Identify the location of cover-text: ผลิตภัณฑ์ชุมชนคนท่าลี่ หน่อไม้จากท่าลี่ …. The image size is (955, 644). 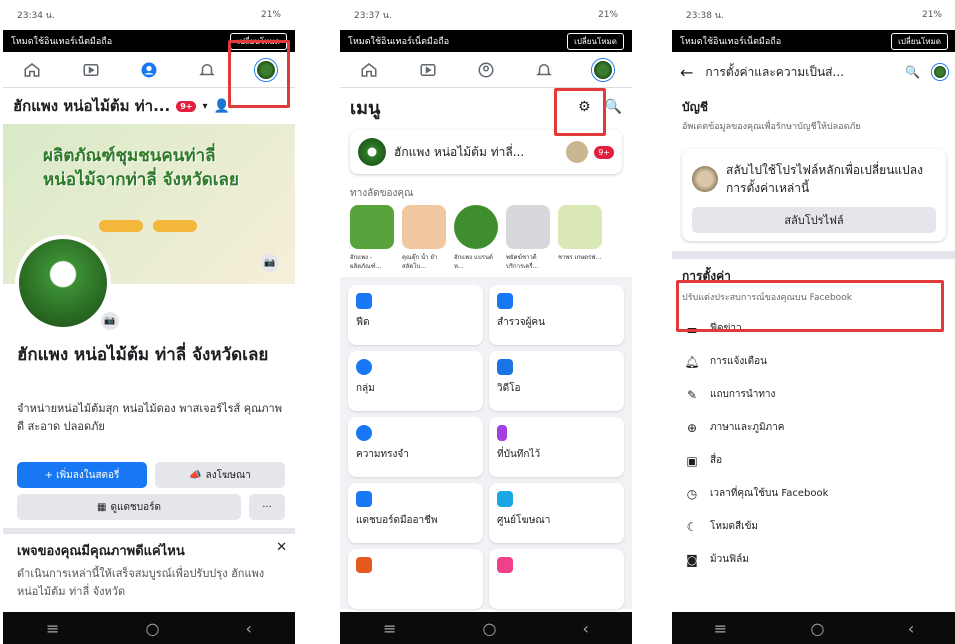
(141, 168).